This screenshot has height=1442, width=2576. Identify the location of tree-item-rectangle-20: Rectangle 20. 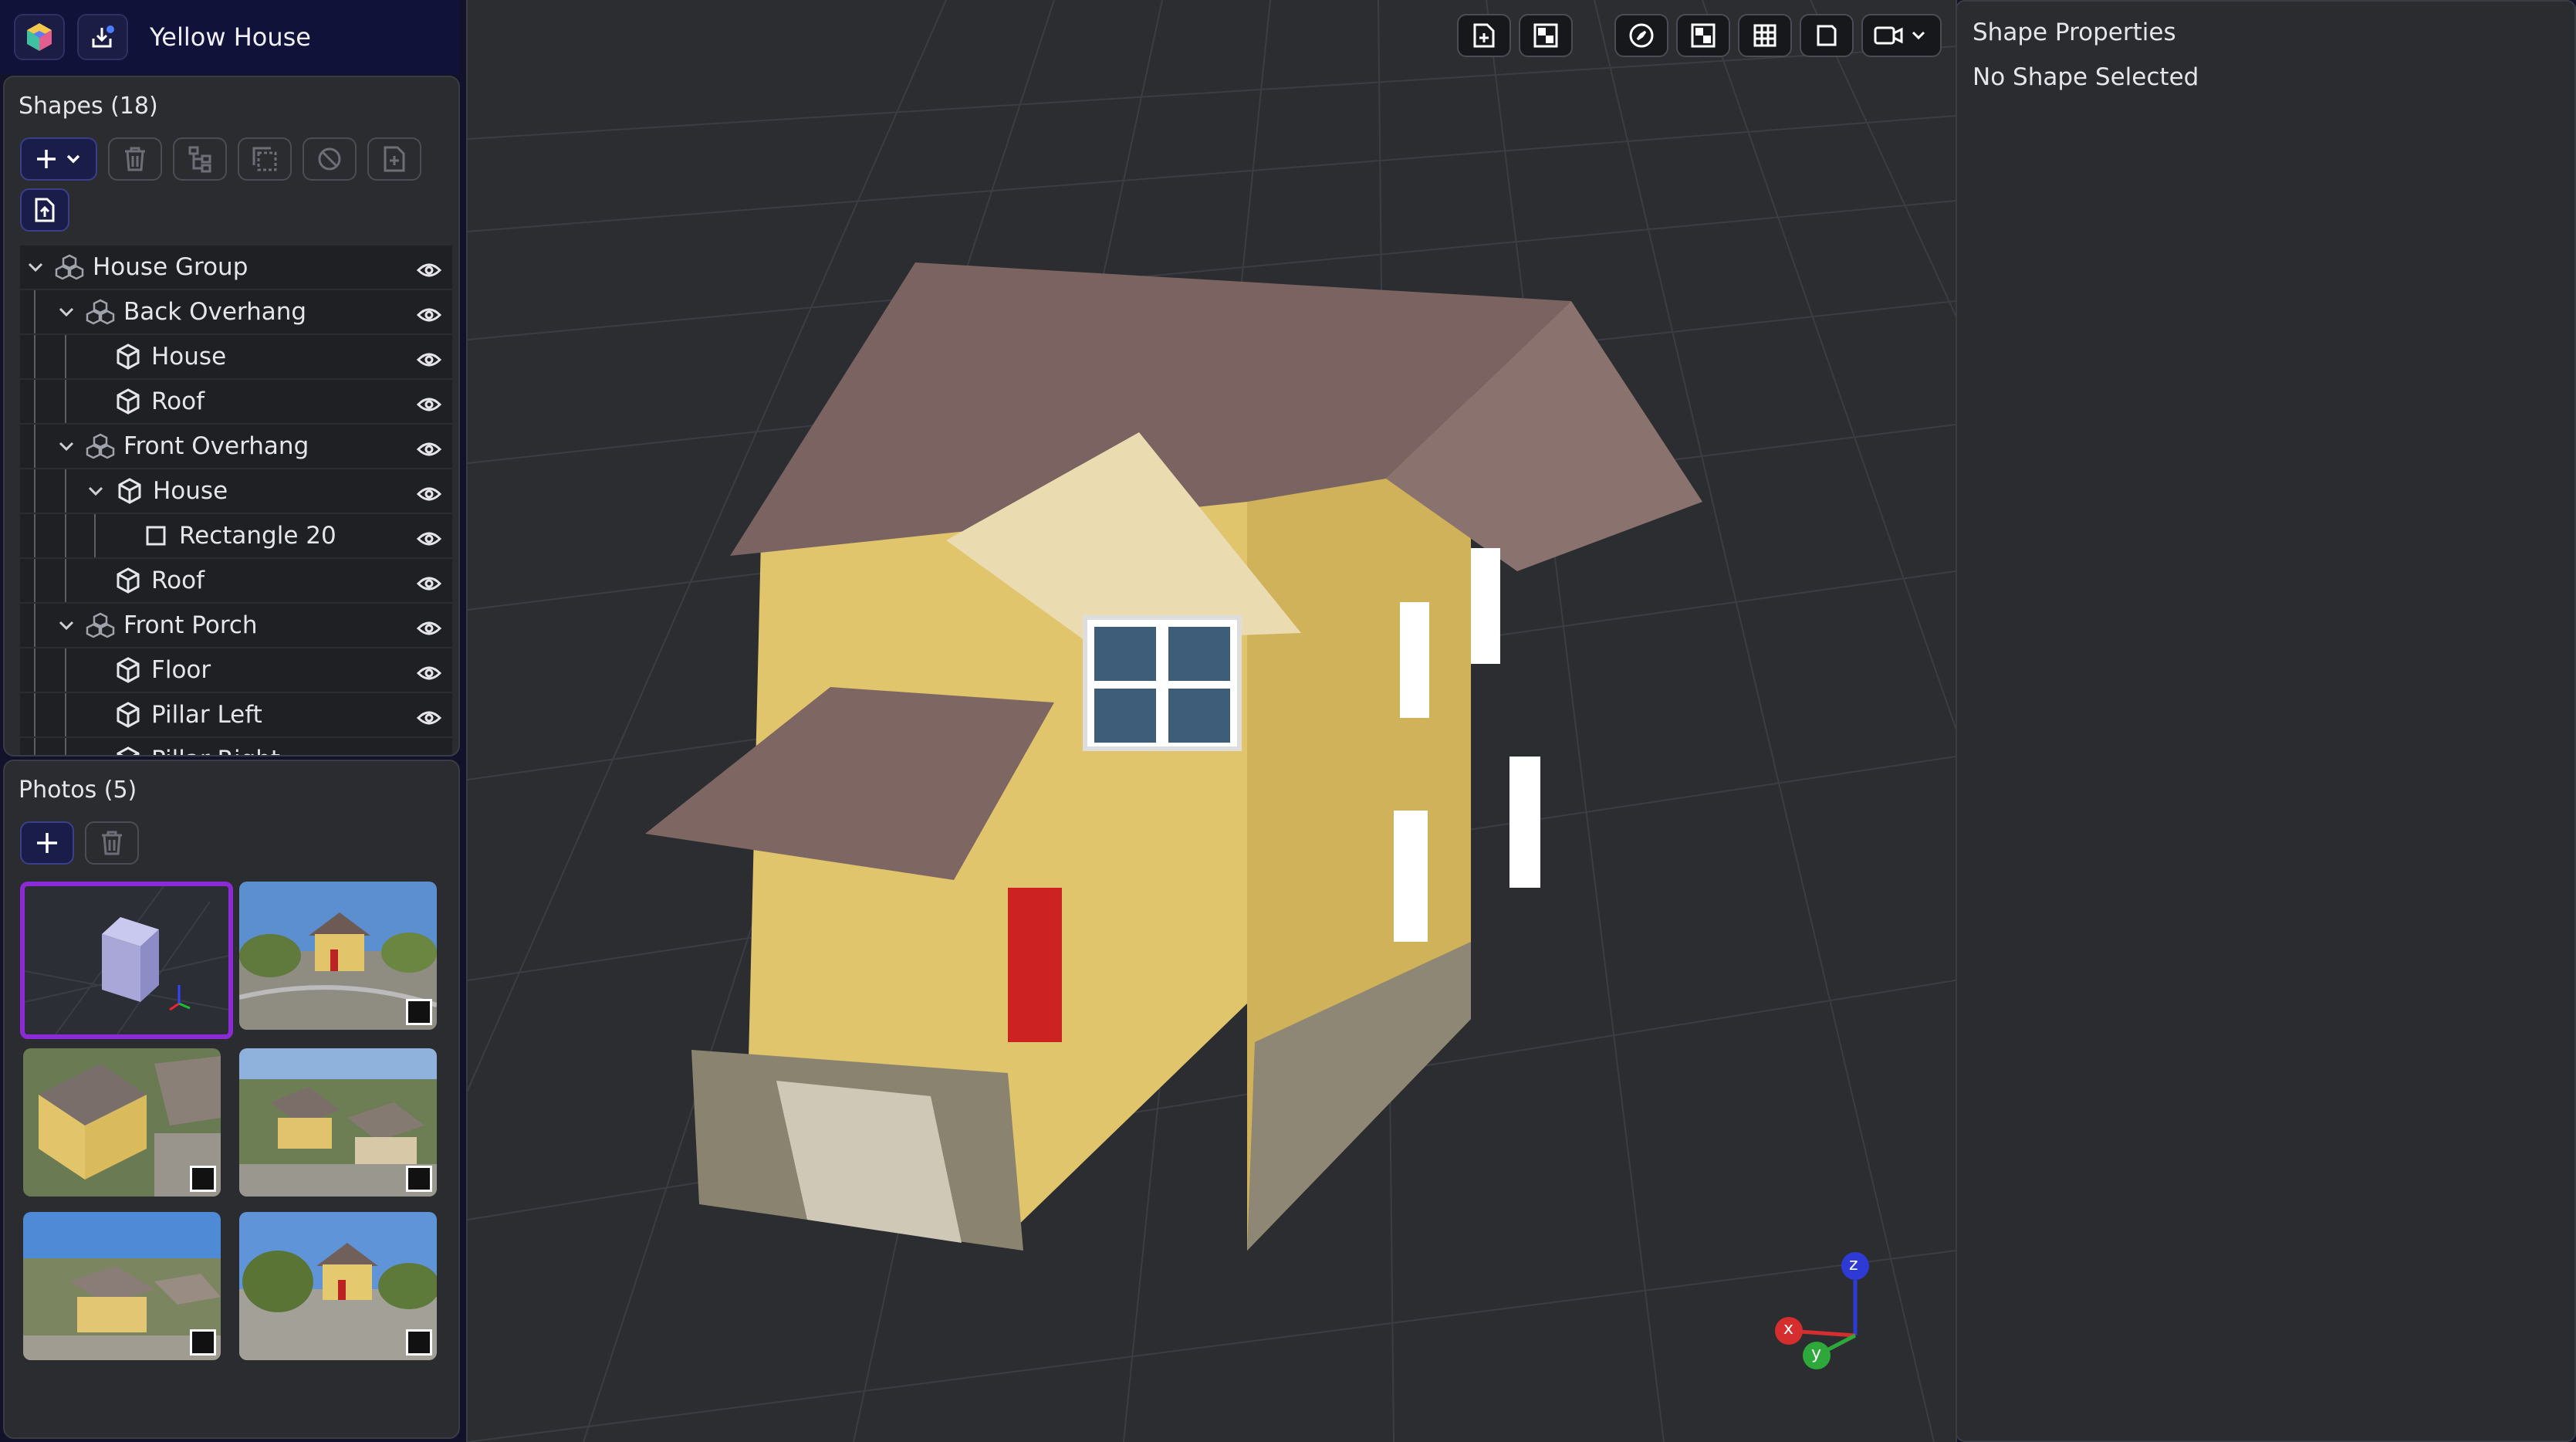
(236, 537).